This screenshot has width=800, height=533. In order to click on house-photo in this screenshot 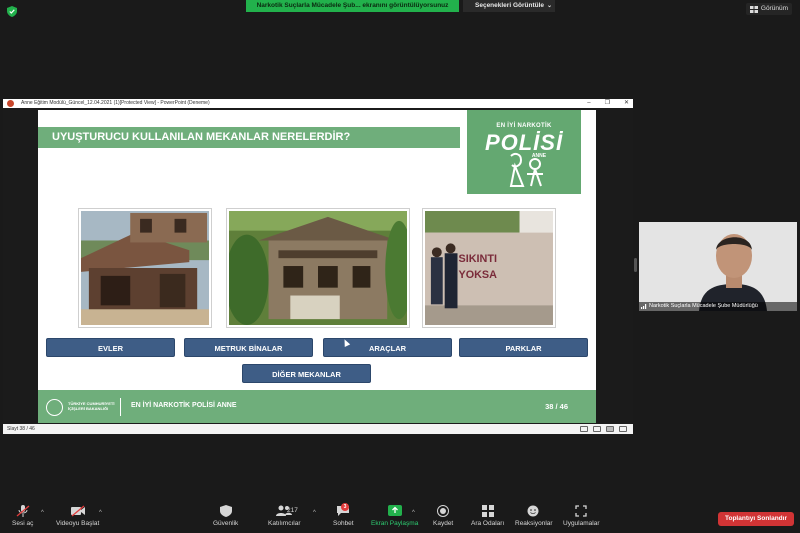, I will do `click(145, 268)`.